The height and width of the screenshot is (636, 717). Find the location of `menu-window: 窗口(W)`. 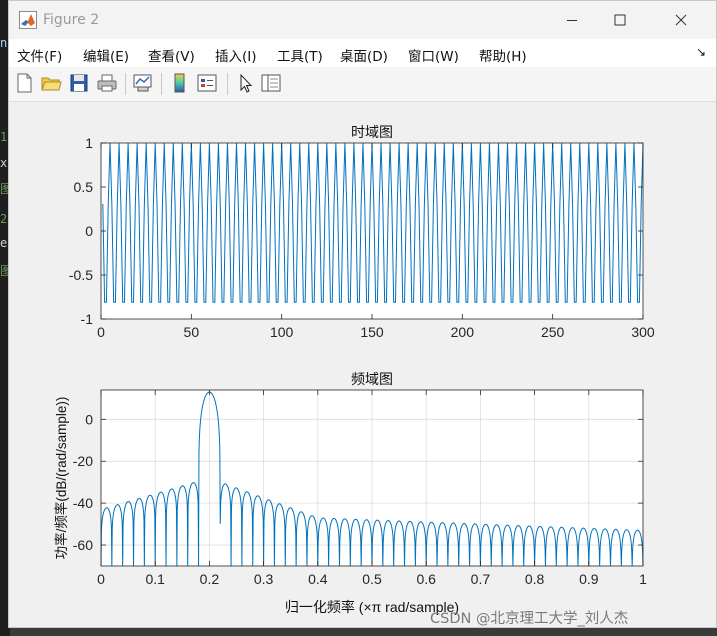

menu-window: 窗口(W) is located at coordinates (433, 55).